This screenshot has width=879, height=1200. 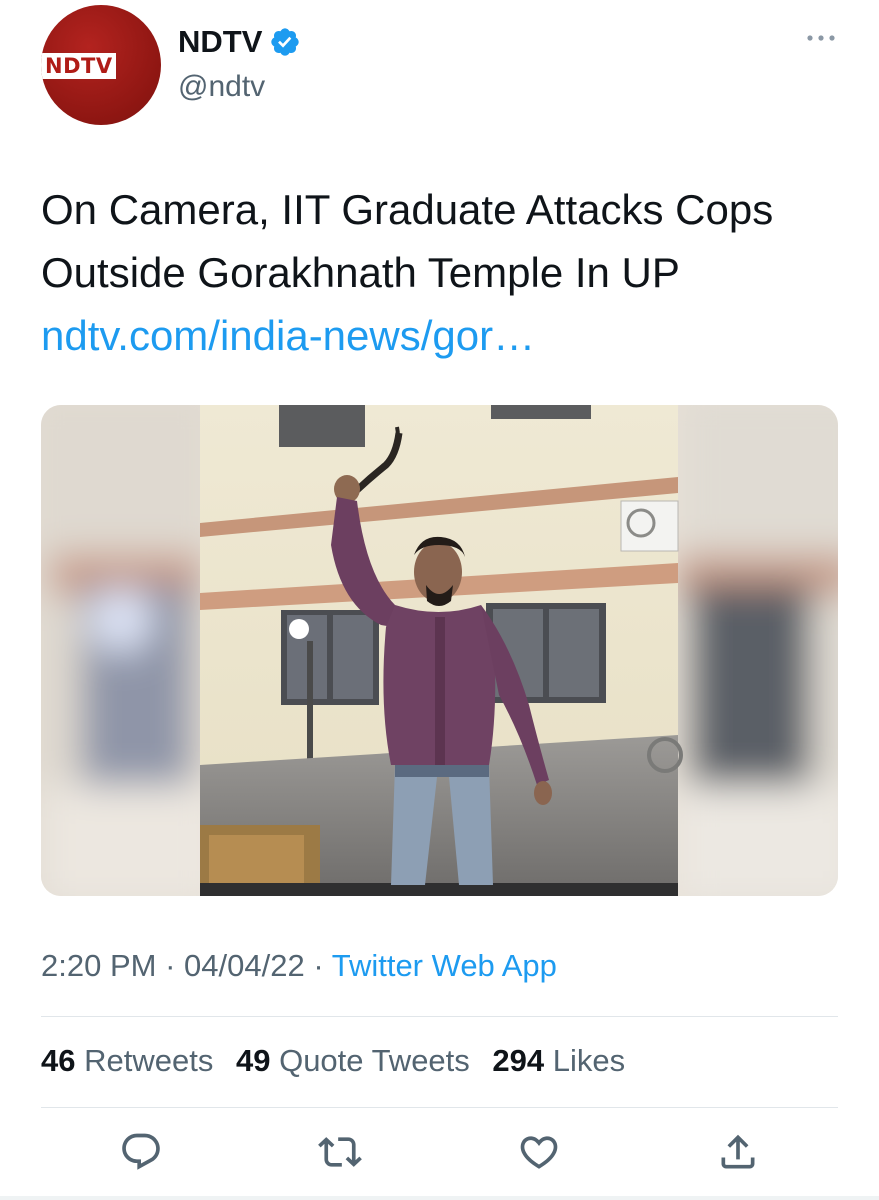 I want to click on retweets-count: 46, so click(x=58, y=1060).